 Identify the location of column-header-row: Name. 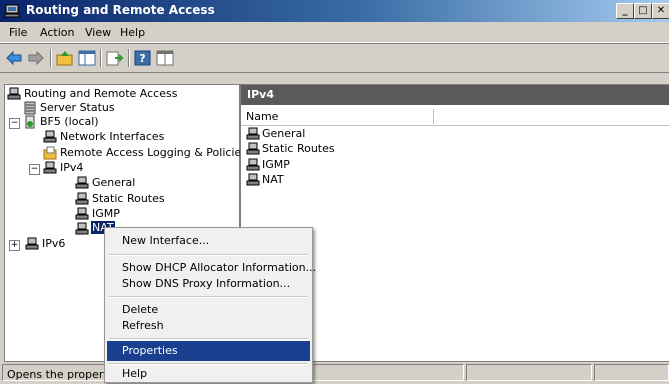
(455, 117).